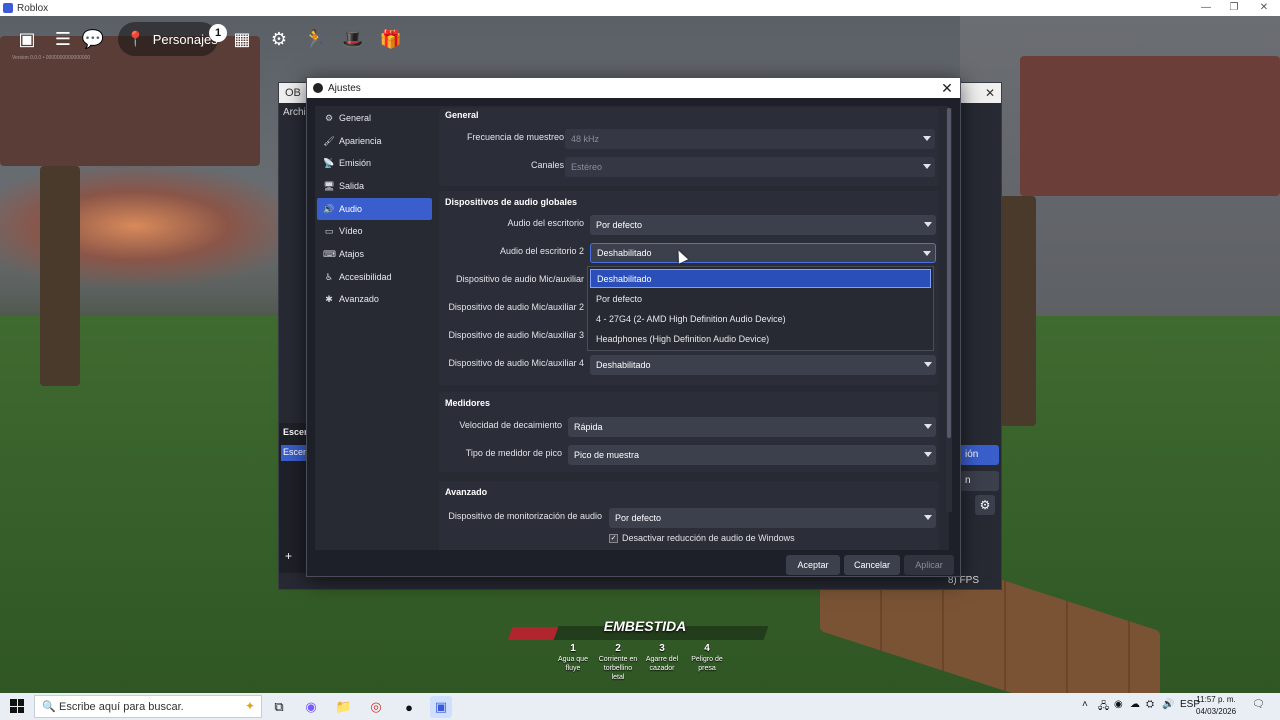 The image size is (1280, 720). Describe the element at coordinates (17, 706) in the screenshot. I see `windows-start-icon` at that location.